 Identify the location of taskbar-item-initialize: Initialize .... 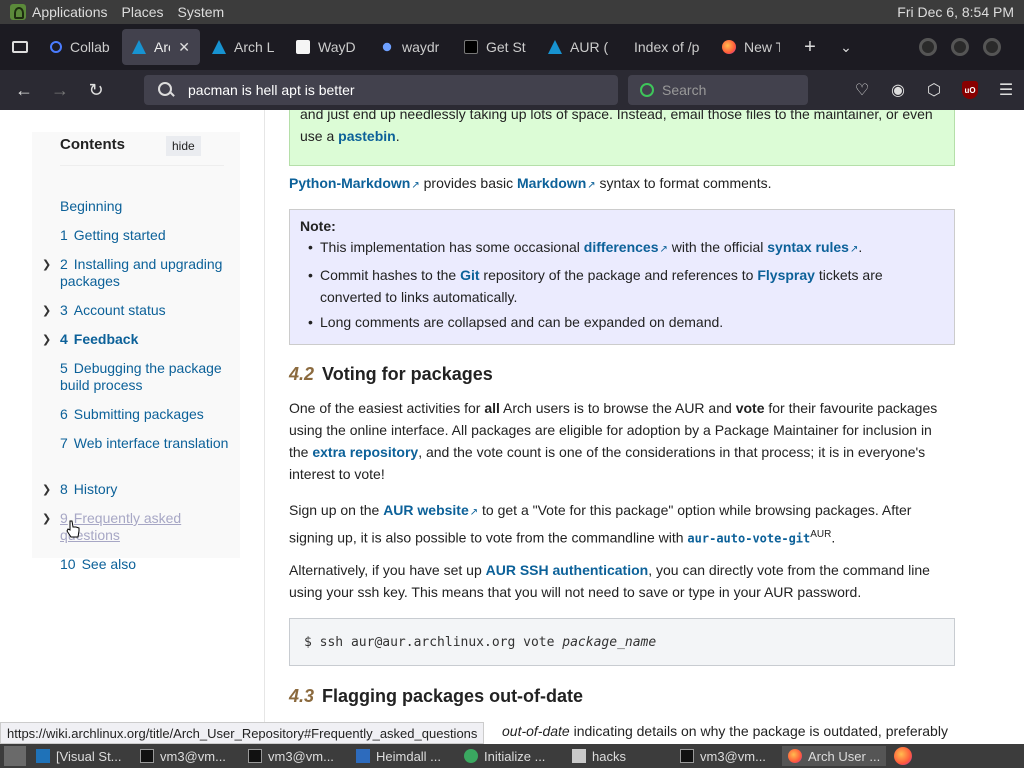
(510, 756).